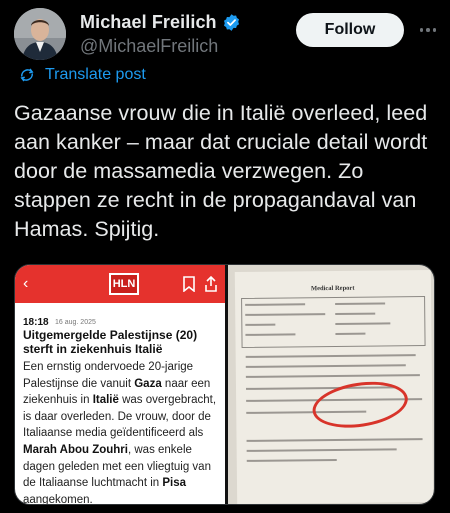 Image resolution: width=450 pixels, height=513 pixels. What do you see at coordinates (27, 75) in the screenshot?
I see `translate-icon` at bounding box center [27, 75].